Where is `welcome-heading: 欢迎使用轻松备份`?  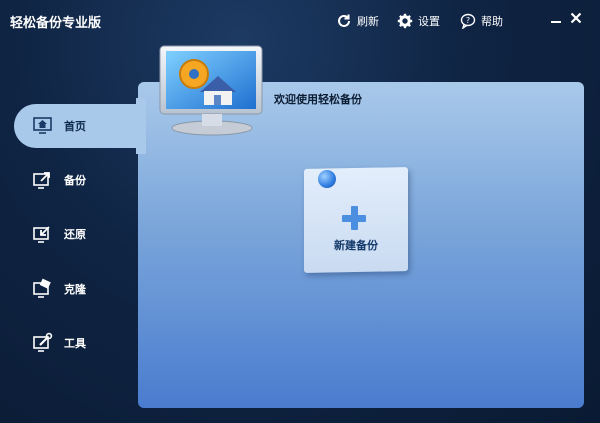 welcome-heading: 欢迎使用轻松备份 is located at coordinates (318, 99).